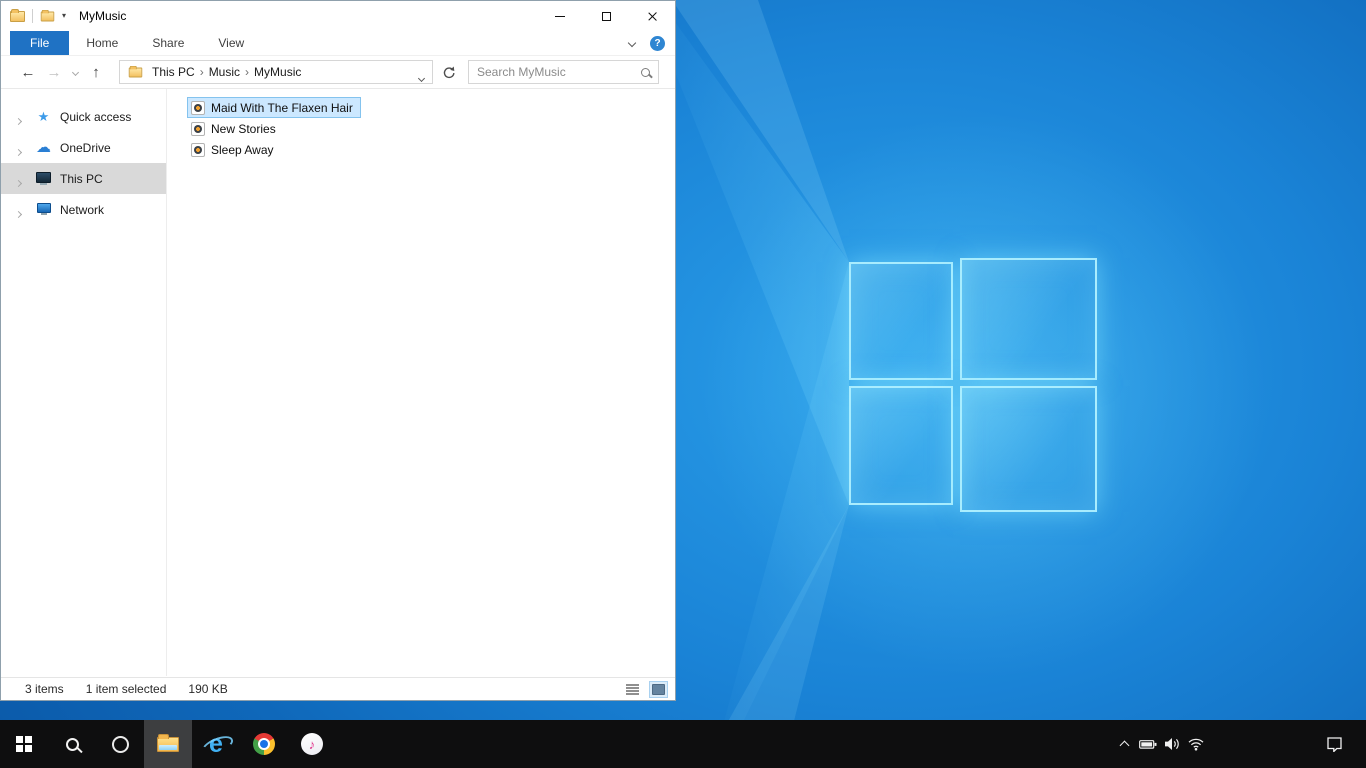 The height and width of the screenshot is (768, 1366). Describe the element at coordinates (43, 178) in the screenshot. I see `this-pc-computer-icon` at that location.